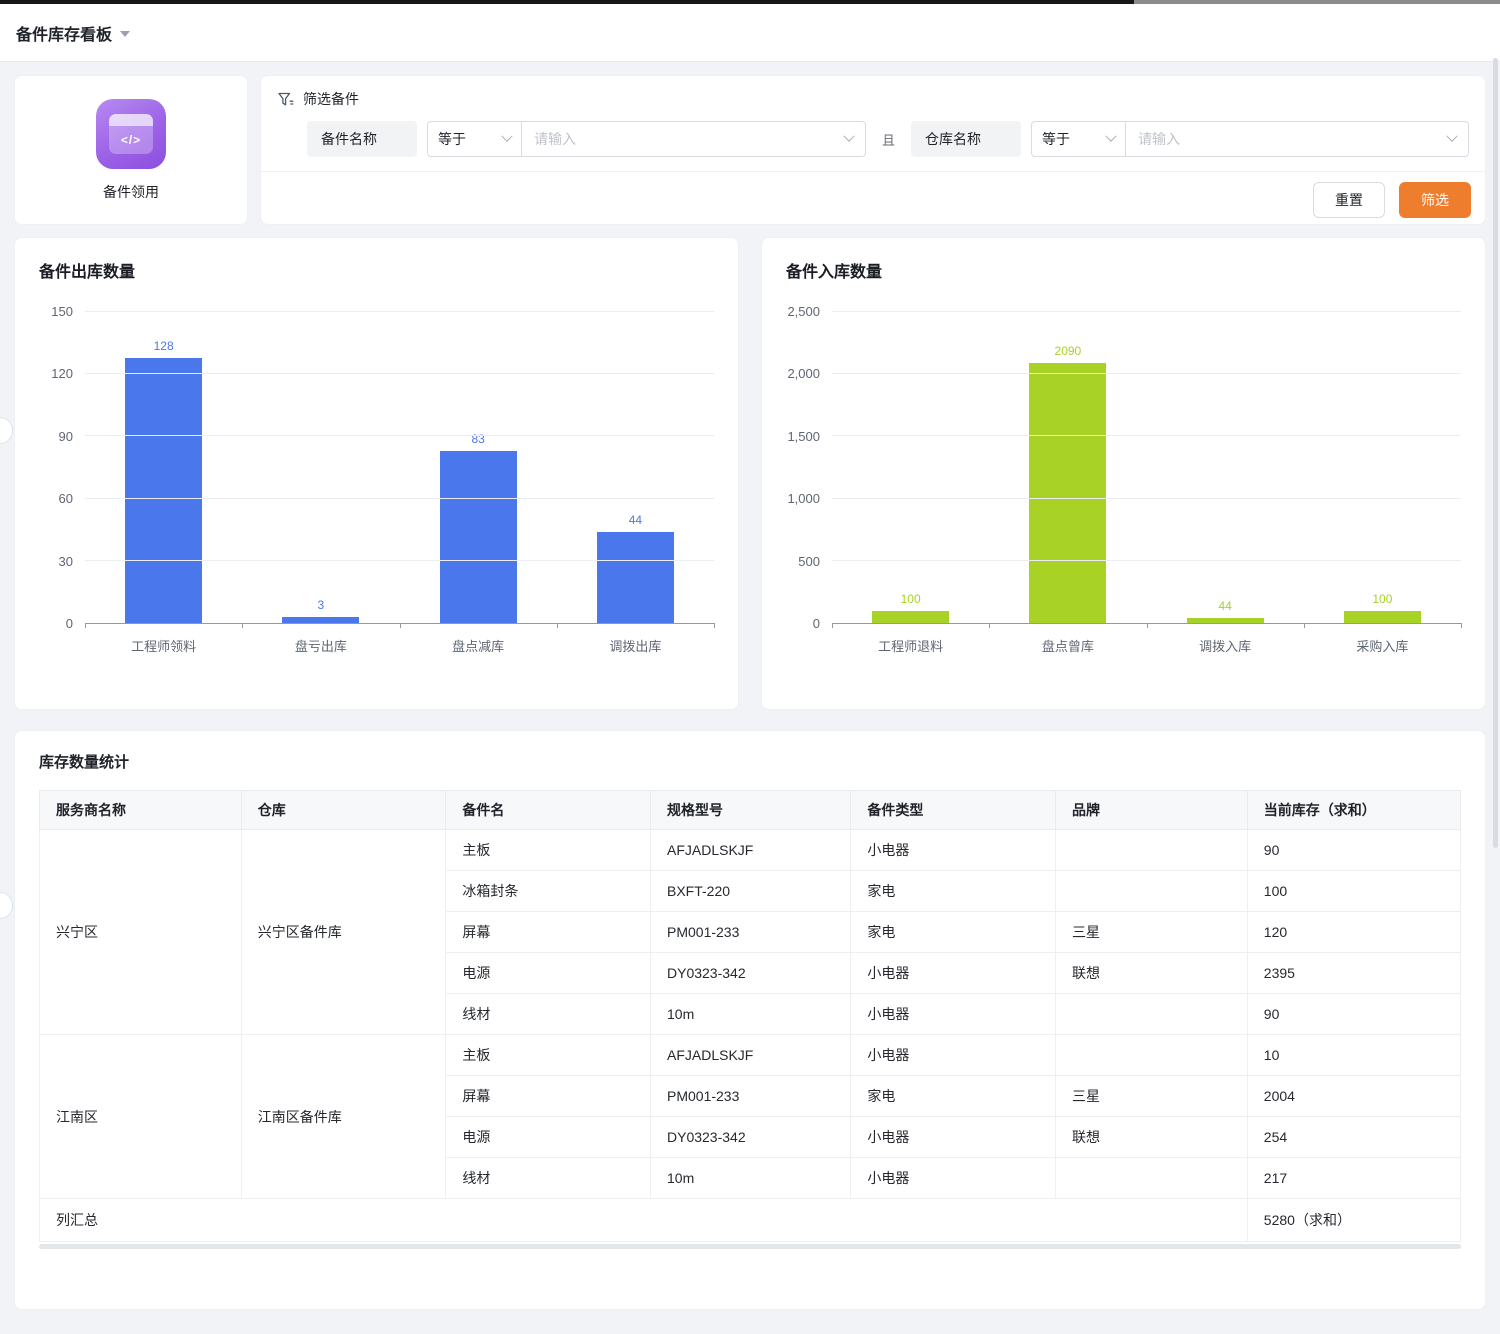 This screenshot has height=1334, width=1500. I want to click on column-header: 服务商名称, so click(140, 810).